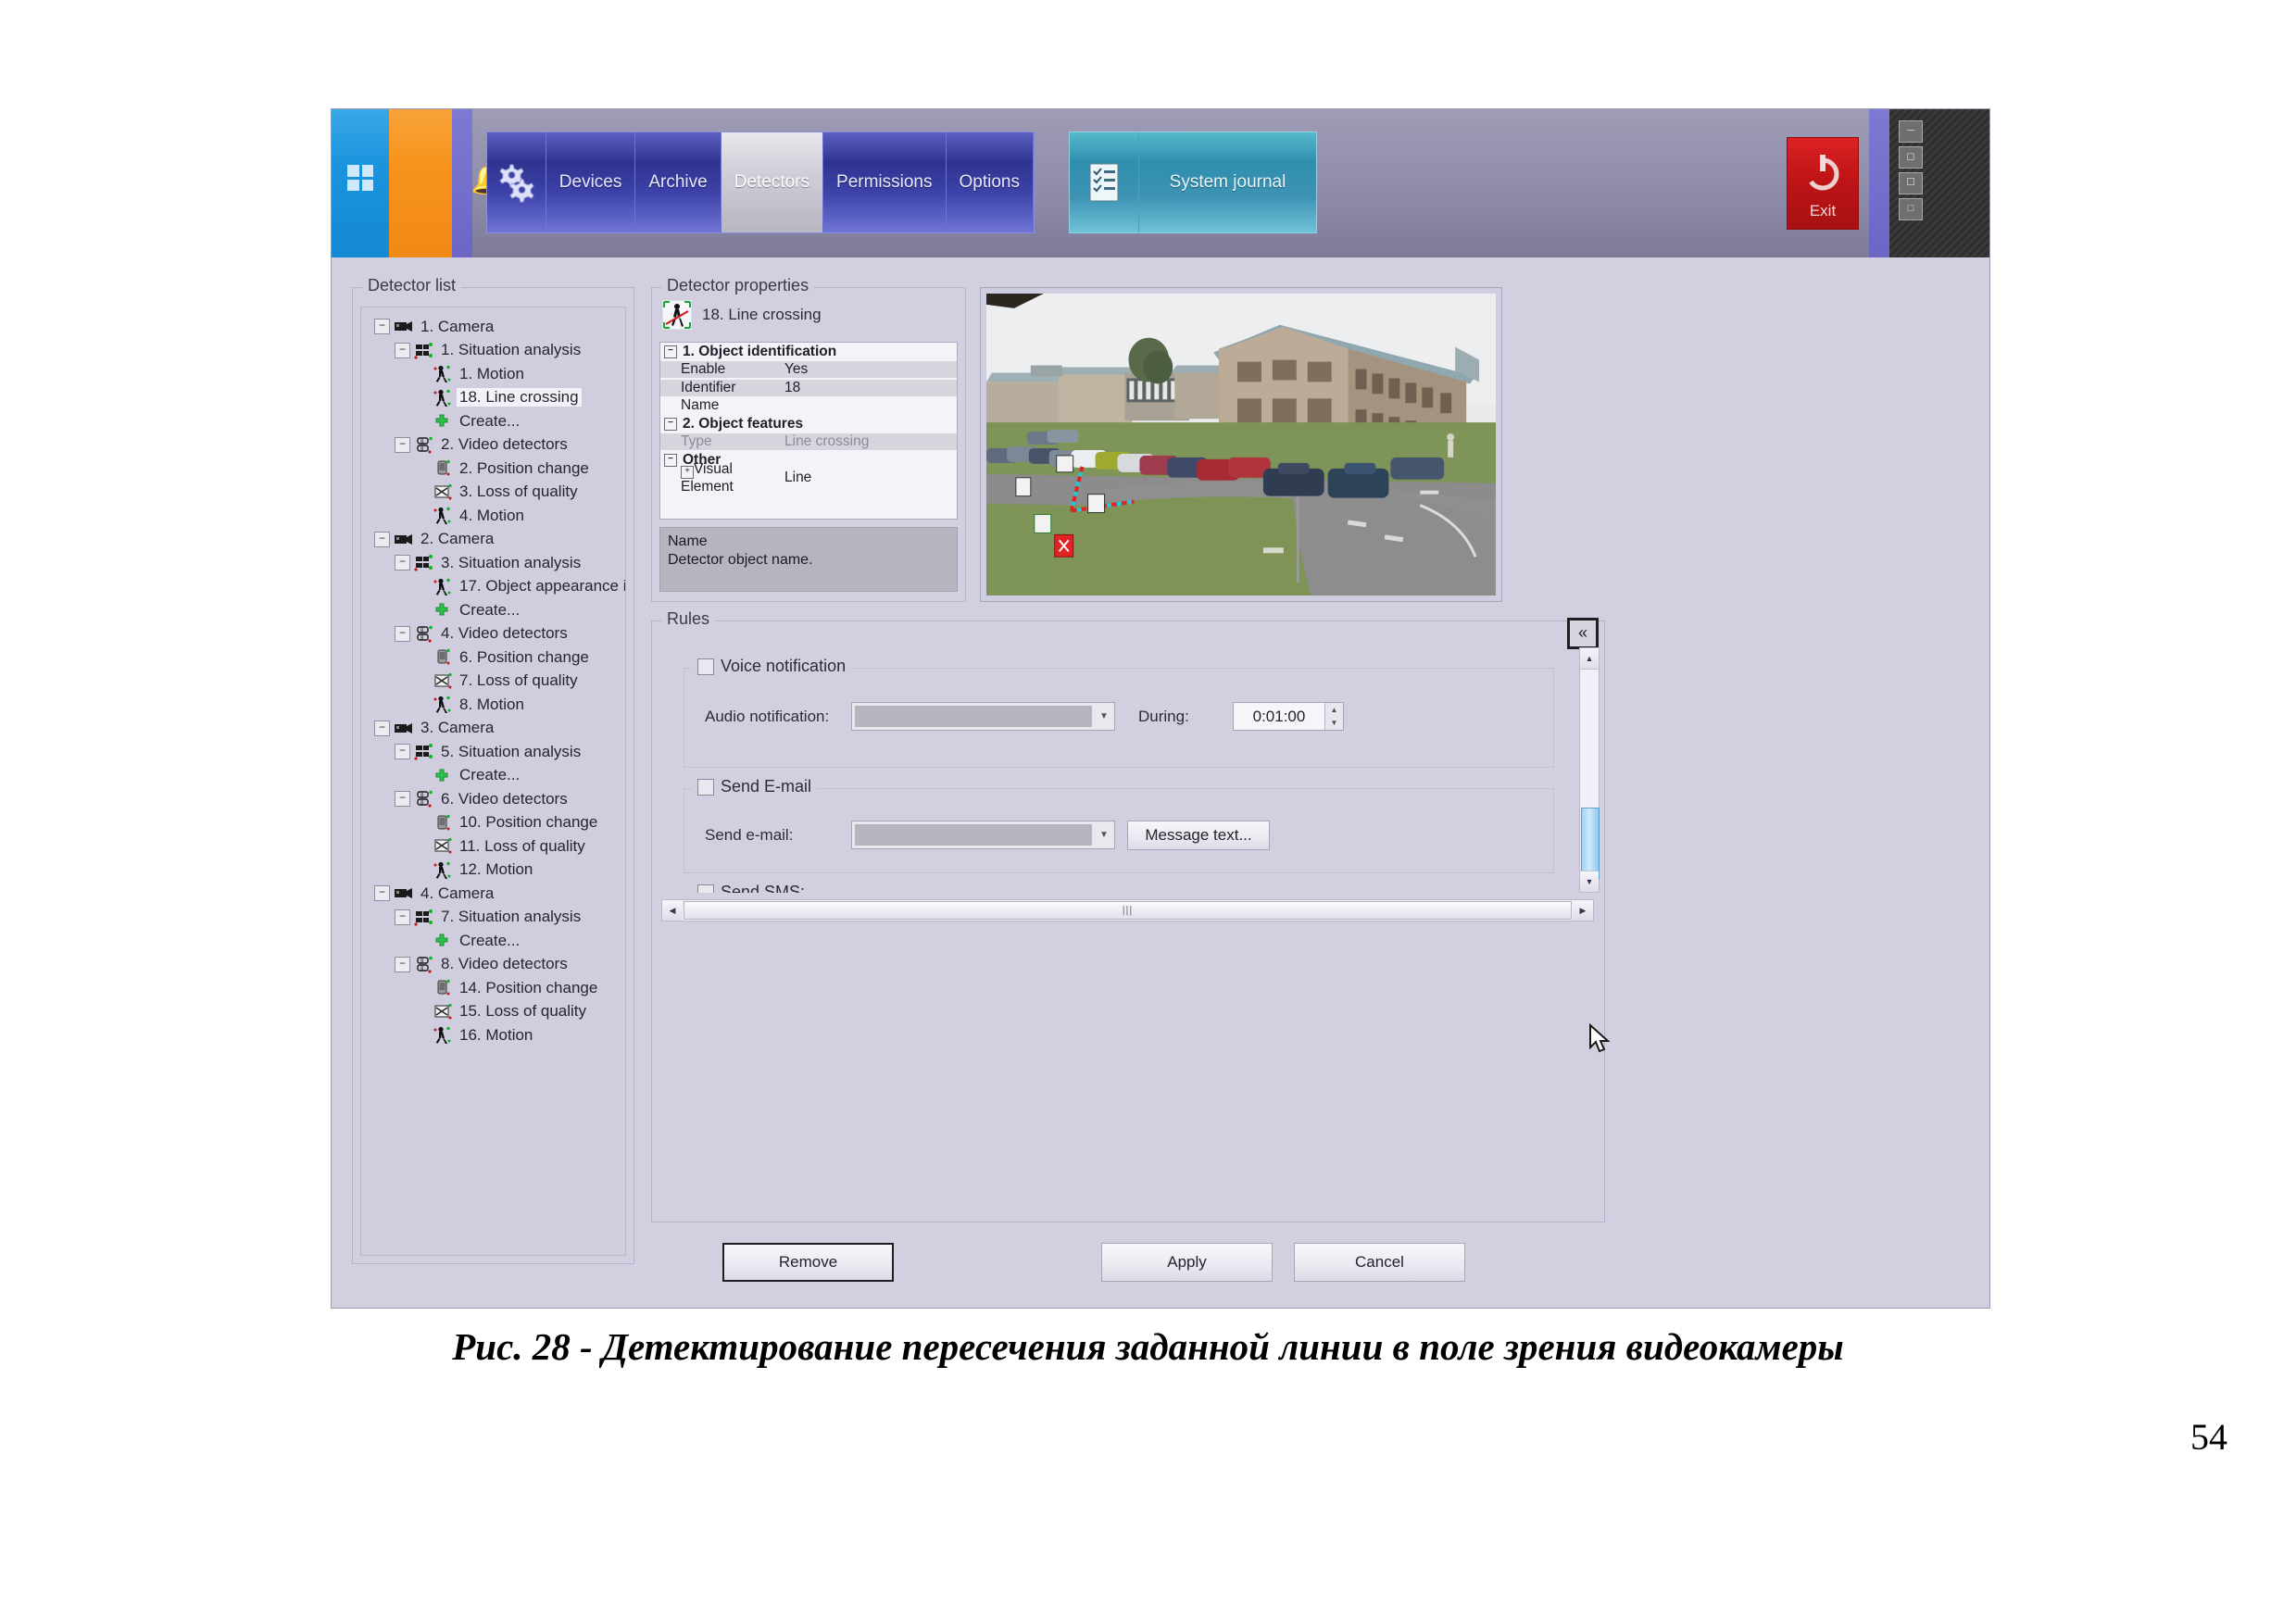 This screenshot has height=1617, width=2296. I want to click on tree-item-21: 10. Position change, so click(493, 823).